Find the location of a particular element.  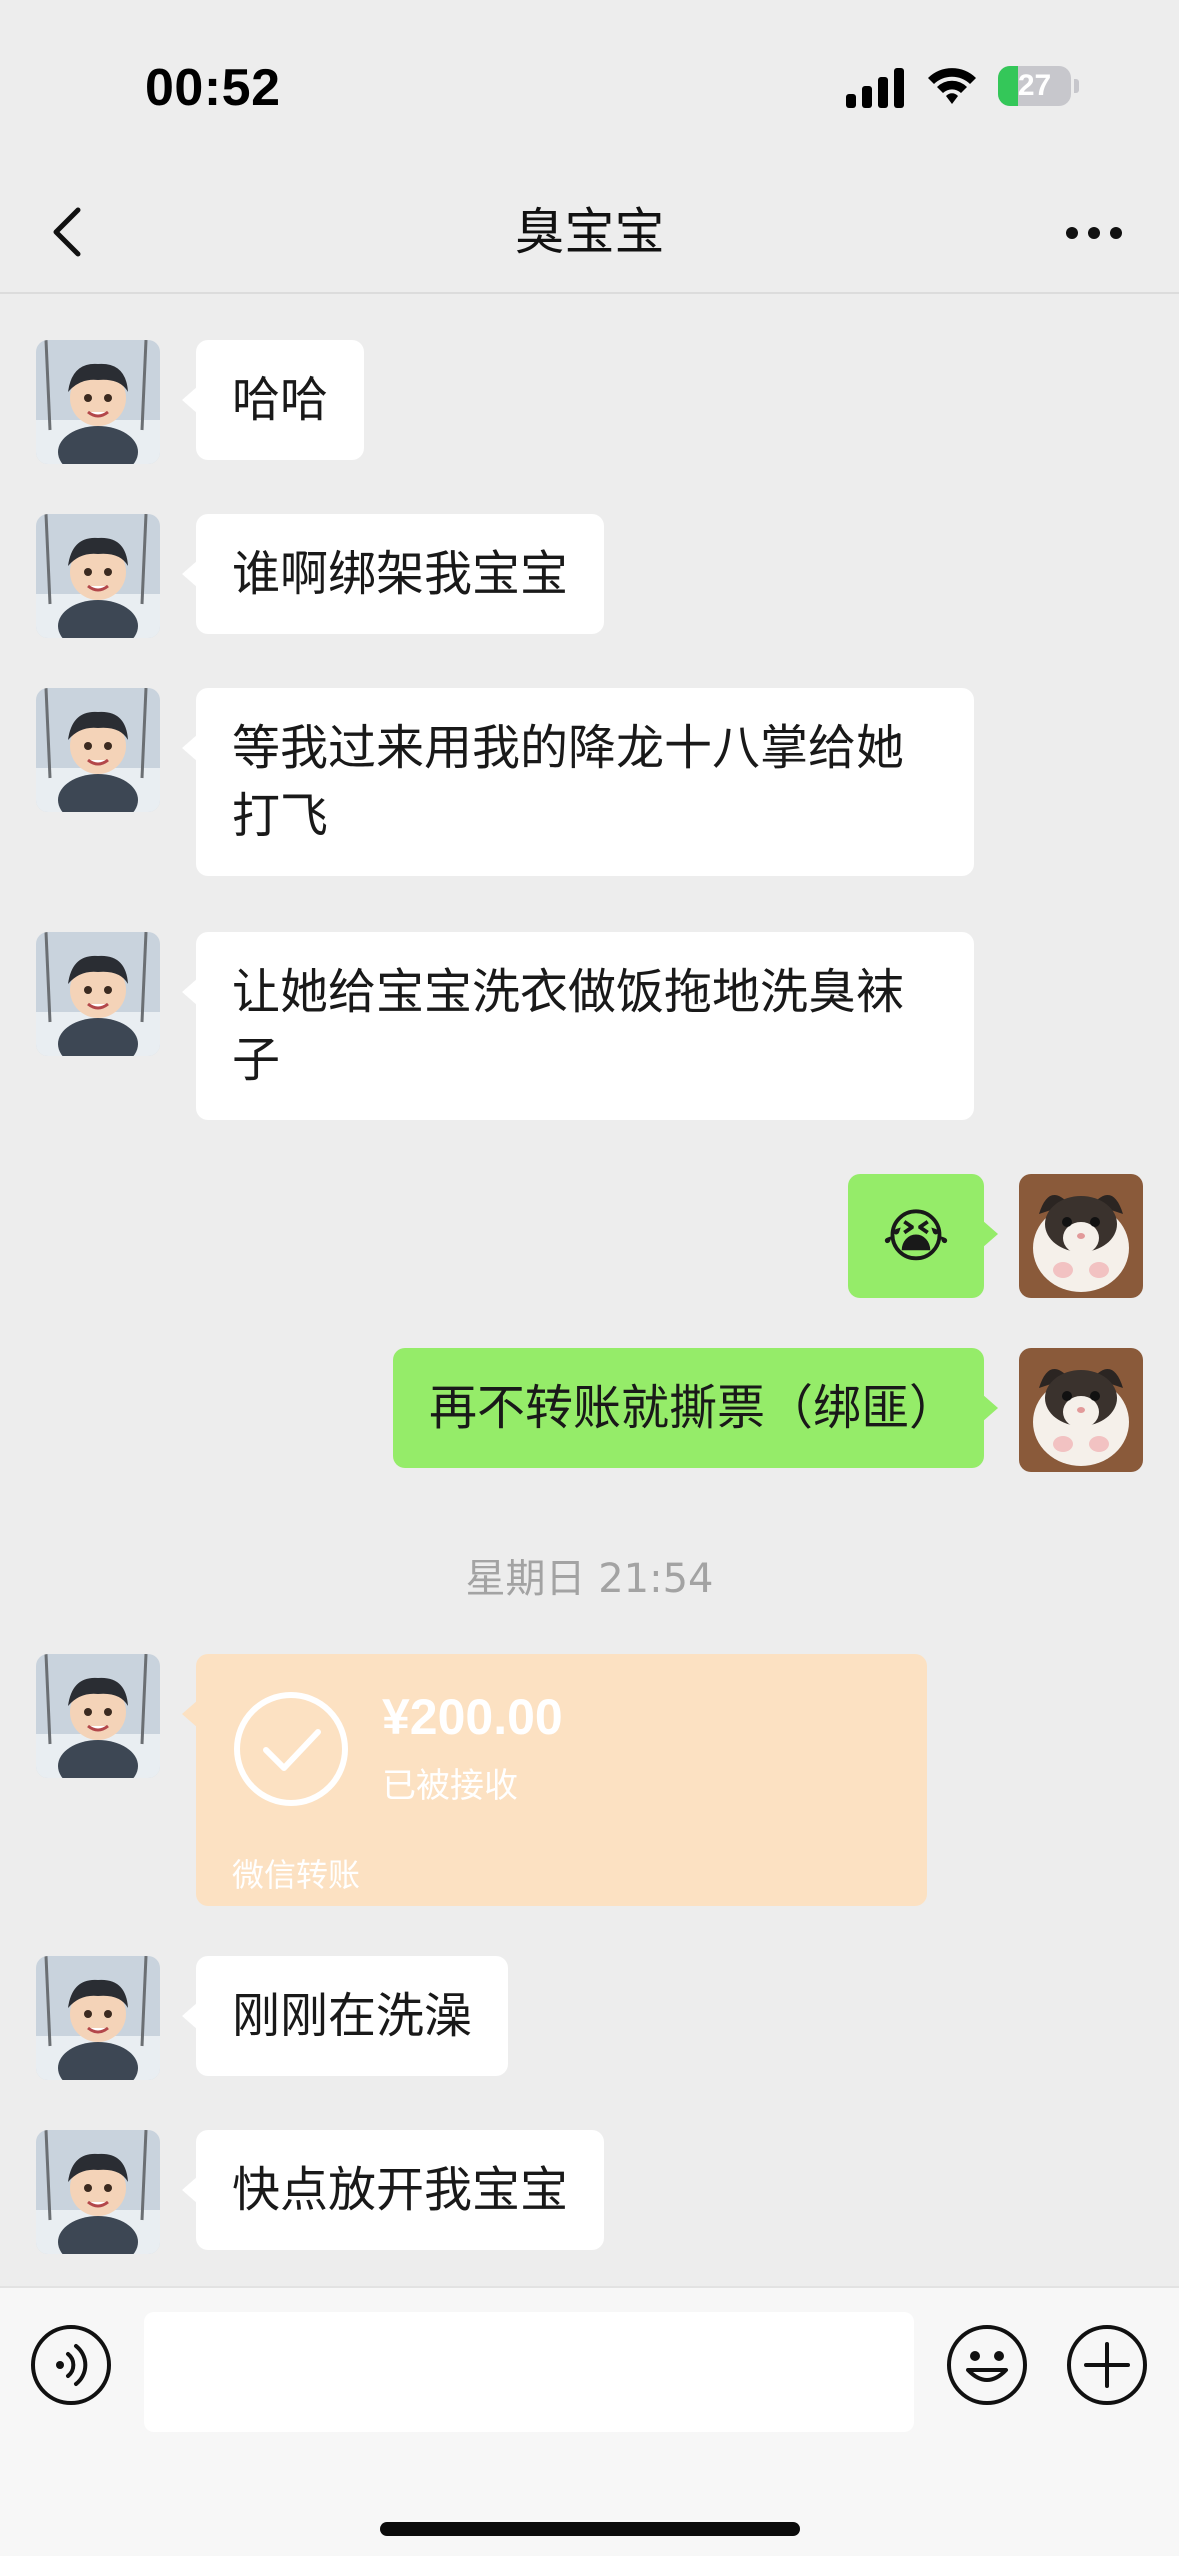

transfer-amount: ¥200.00 is located at coordinates (472, 1717).